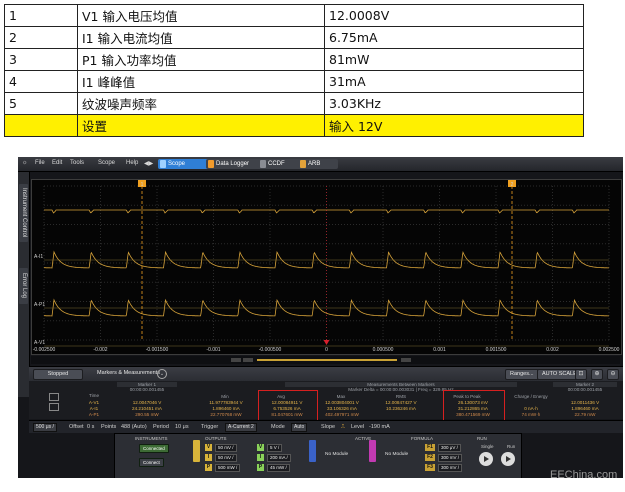 This screenshot has height=492, width=625. What do you see at coordinates (226, 458) in the screenshot?
I see `ch-a-i-scale: 50 mV /` at bounding box center [226, 458].